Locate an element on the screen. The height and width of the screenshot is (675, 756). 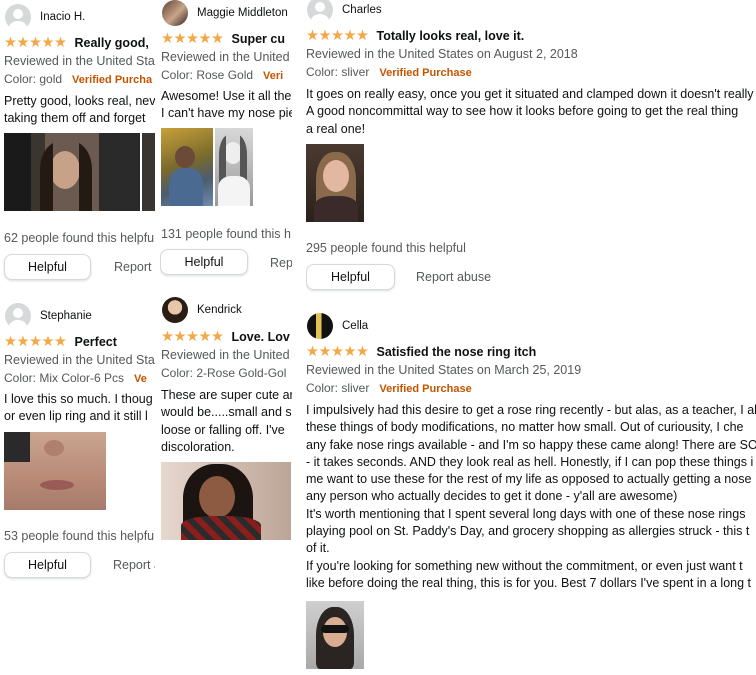
variant-info: Color: gold Verified Purcha is located at coordinates (78, 79).